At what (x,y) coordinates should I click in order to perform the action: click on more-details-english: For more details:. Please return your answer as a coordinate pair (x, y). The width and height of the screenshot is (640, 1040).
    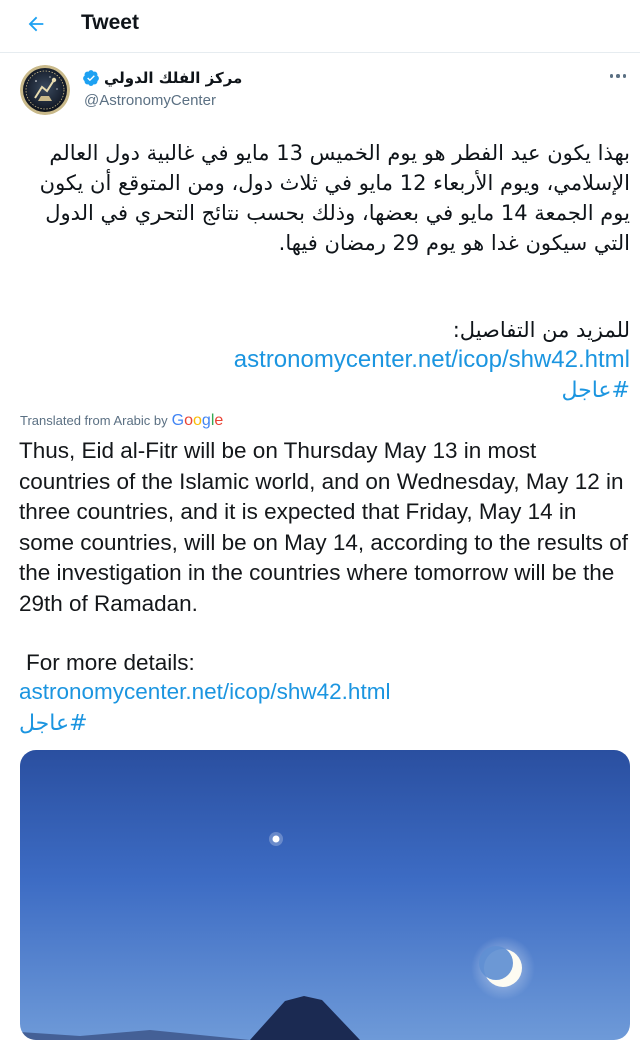
    Looking at the image, I should click on (110, 662).